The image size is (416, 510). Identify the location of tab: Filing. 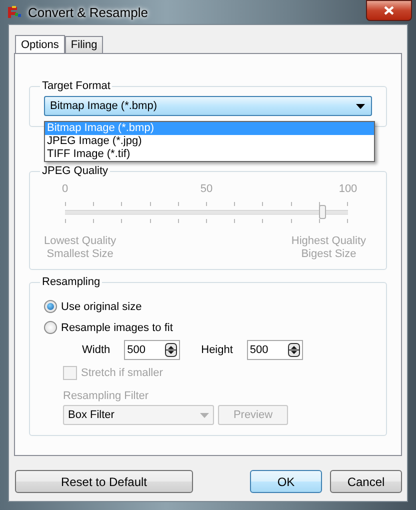
(84, 44).